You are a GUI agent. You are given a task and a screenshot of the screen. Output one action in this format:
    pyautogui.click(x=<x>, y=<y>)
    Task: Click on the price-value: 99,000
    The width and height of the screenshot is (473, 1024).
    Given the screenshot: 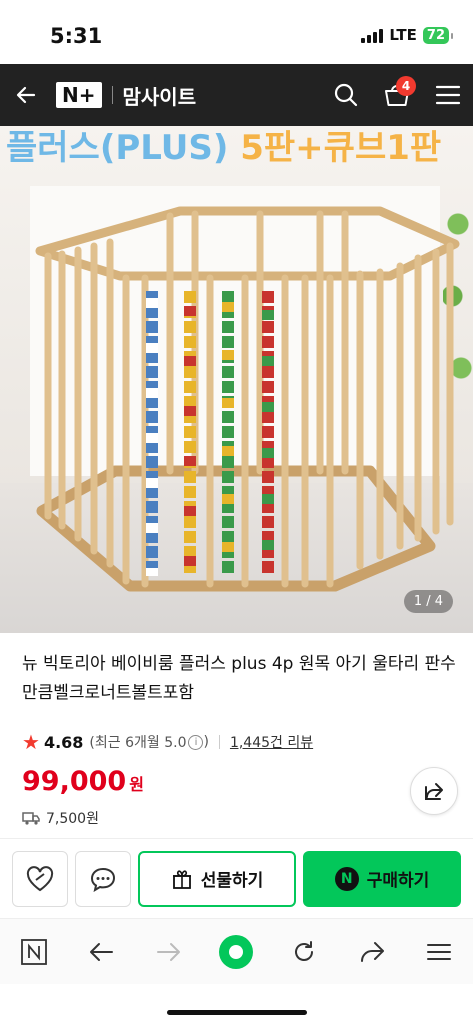 What is the action you would take?
    pyautogui.click(x=74, y=781)
    